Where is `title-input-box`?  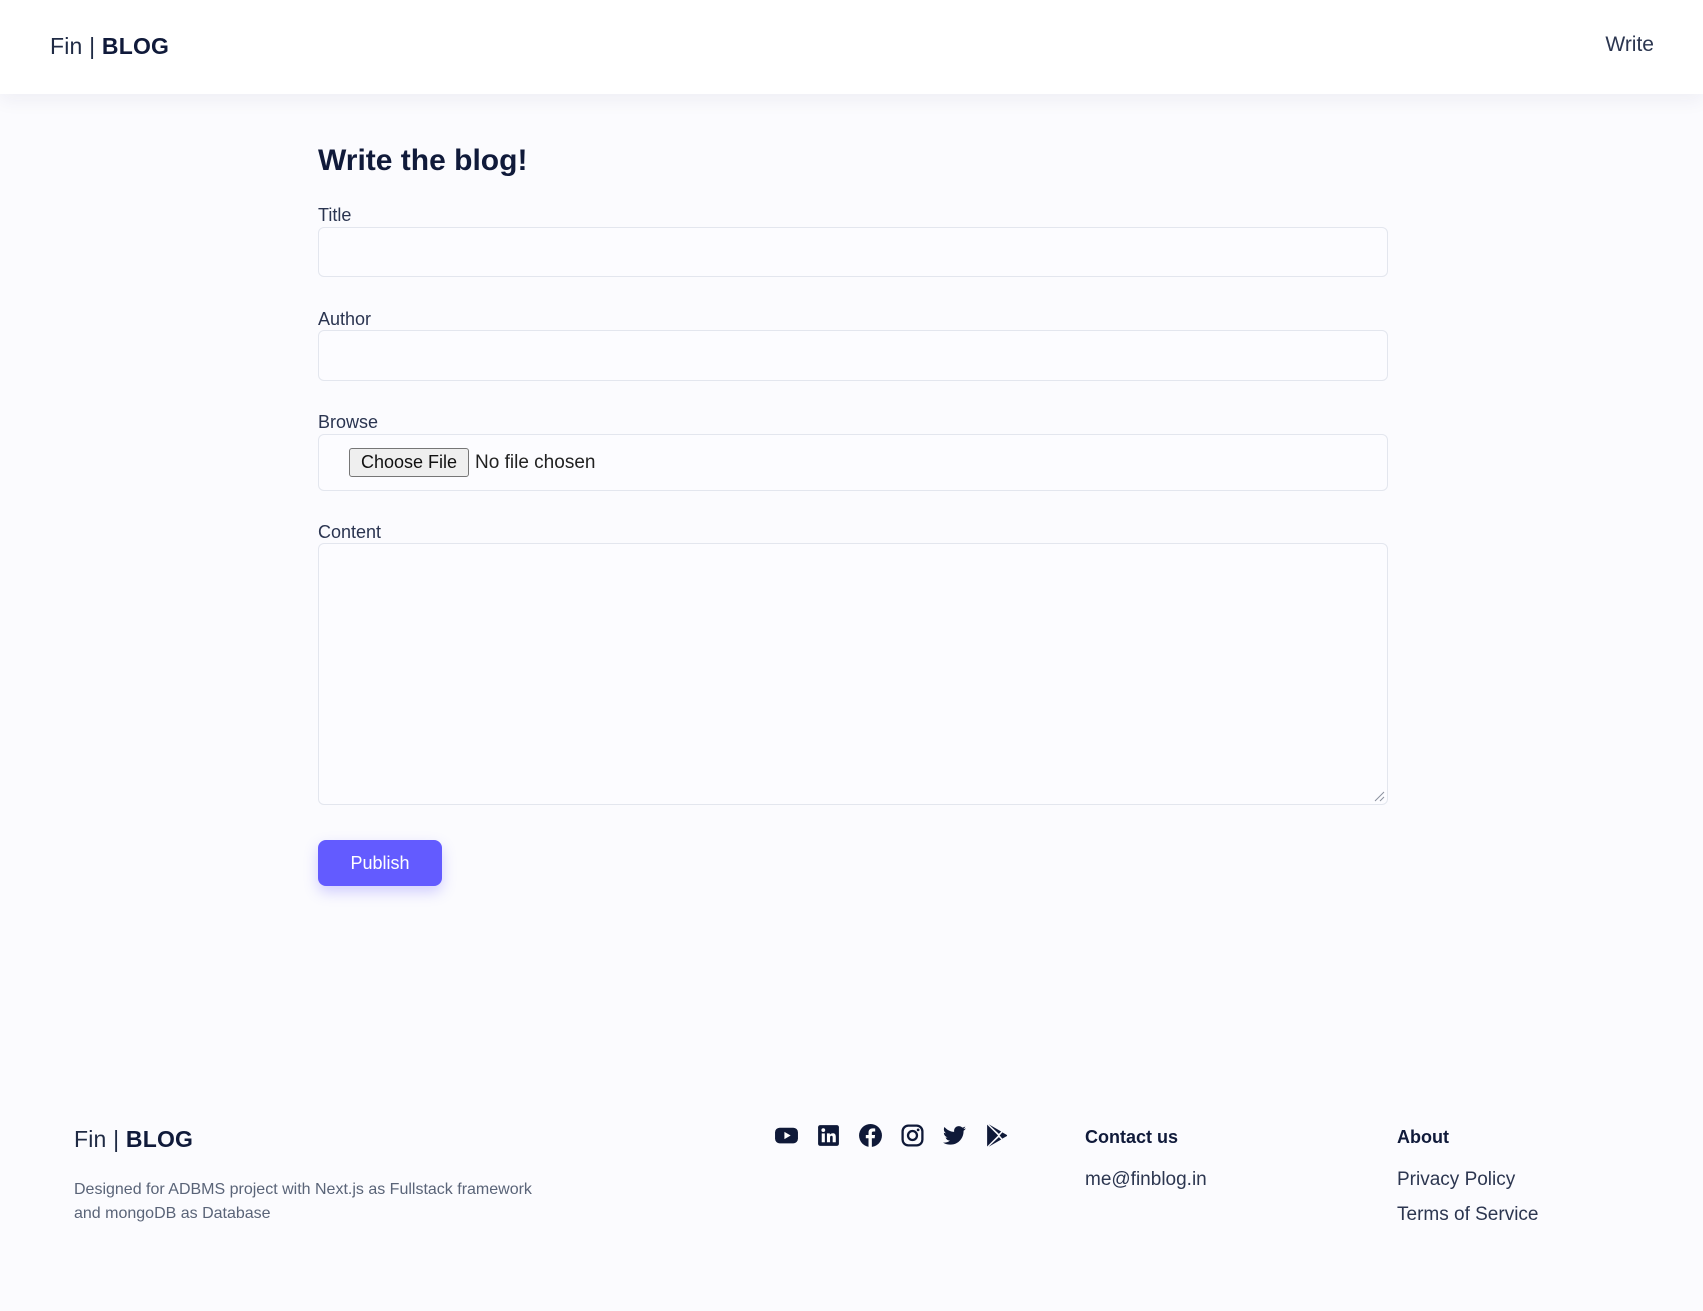
title-input-box is located at coordinates (853, 252).